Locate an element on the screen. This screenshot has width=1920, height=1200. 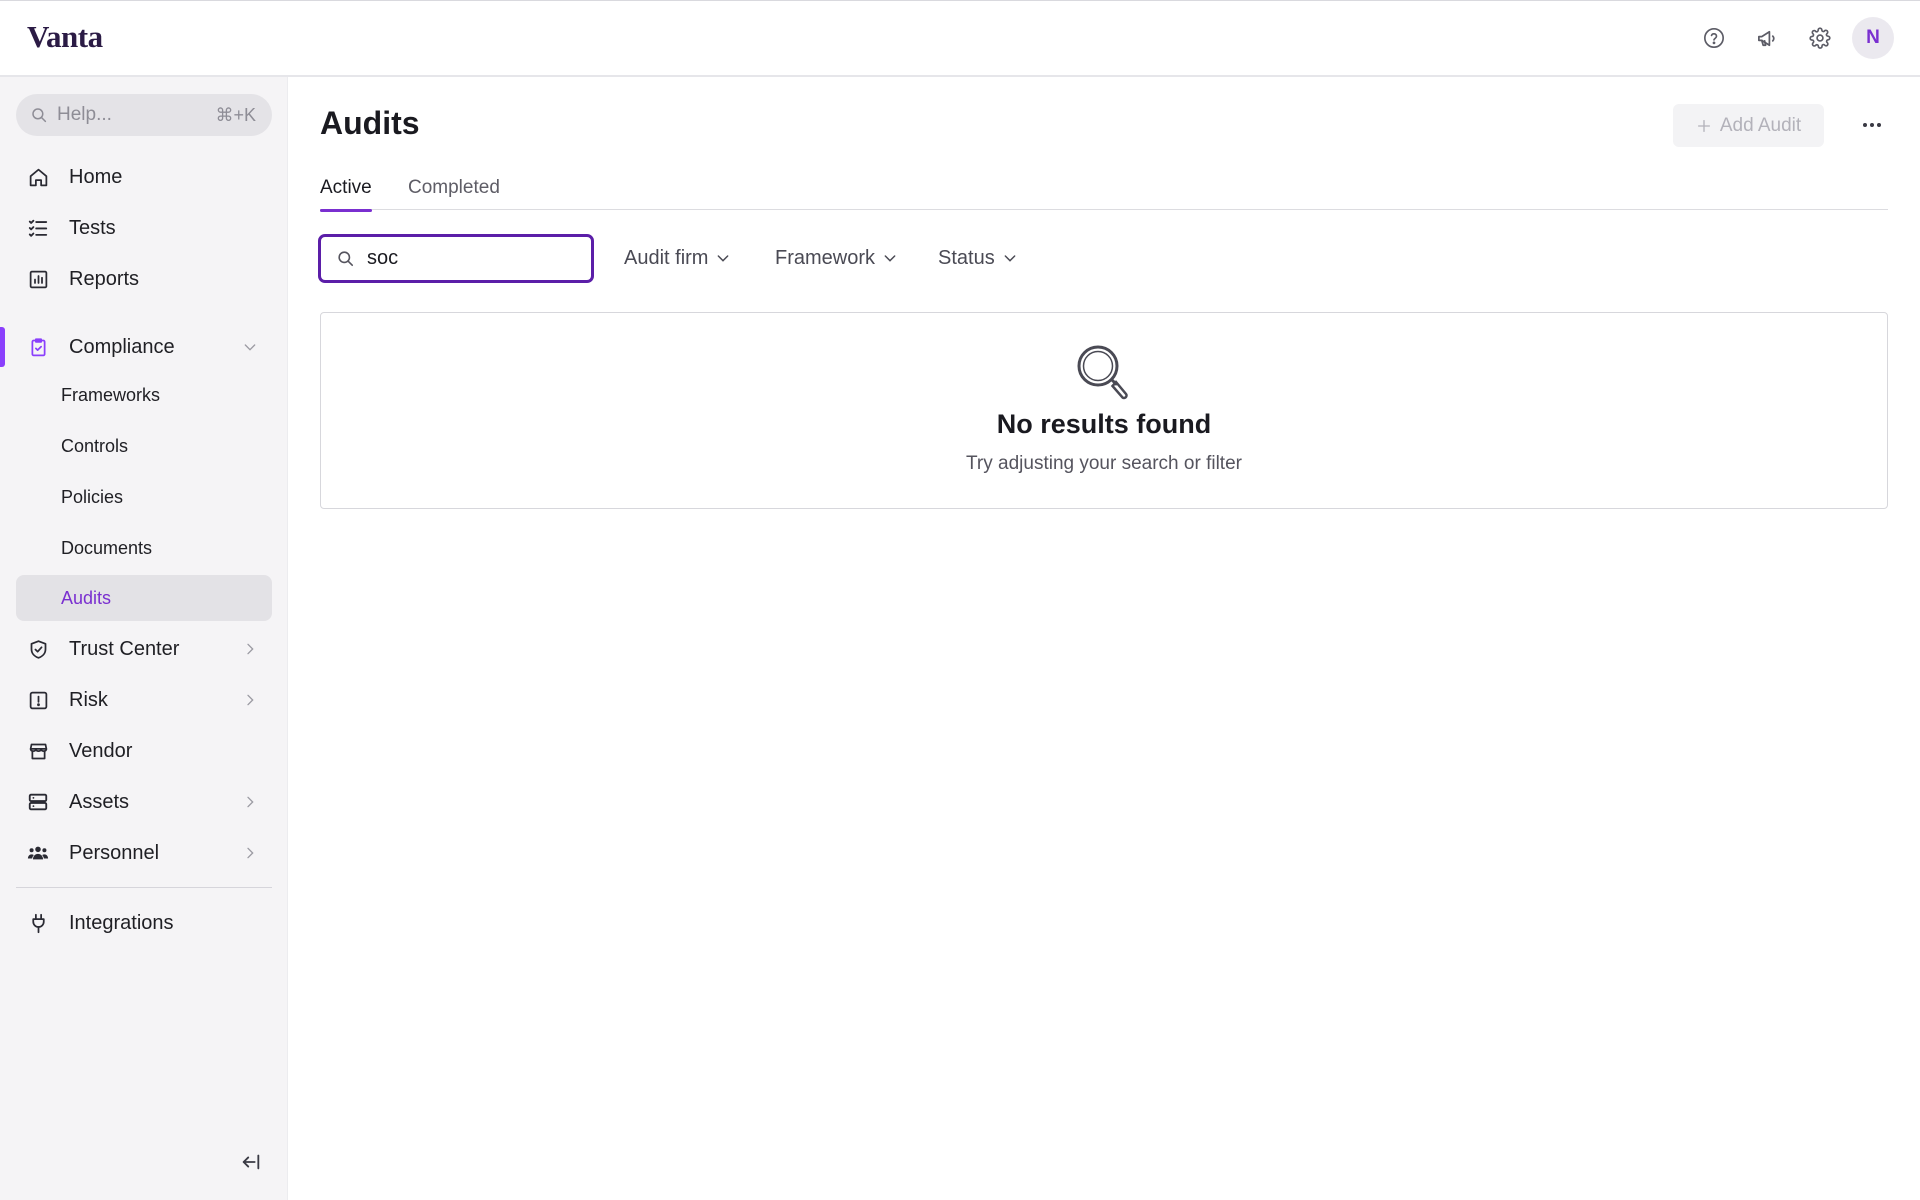
sidebar-item-documents: Documents is located at coordinates (144, 548).